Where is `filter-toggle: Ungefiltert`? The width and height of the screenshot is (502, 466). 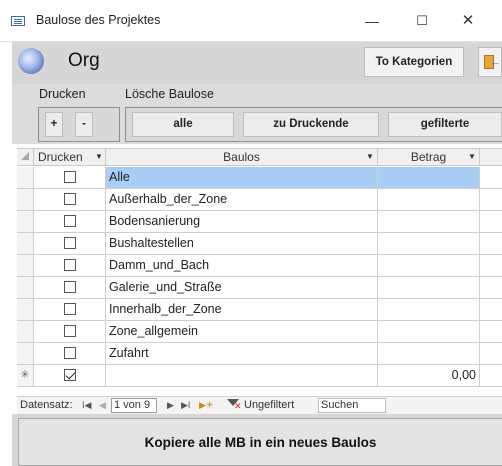
filter-toggle: Ungefiltert is located at coordinates (269, 405).